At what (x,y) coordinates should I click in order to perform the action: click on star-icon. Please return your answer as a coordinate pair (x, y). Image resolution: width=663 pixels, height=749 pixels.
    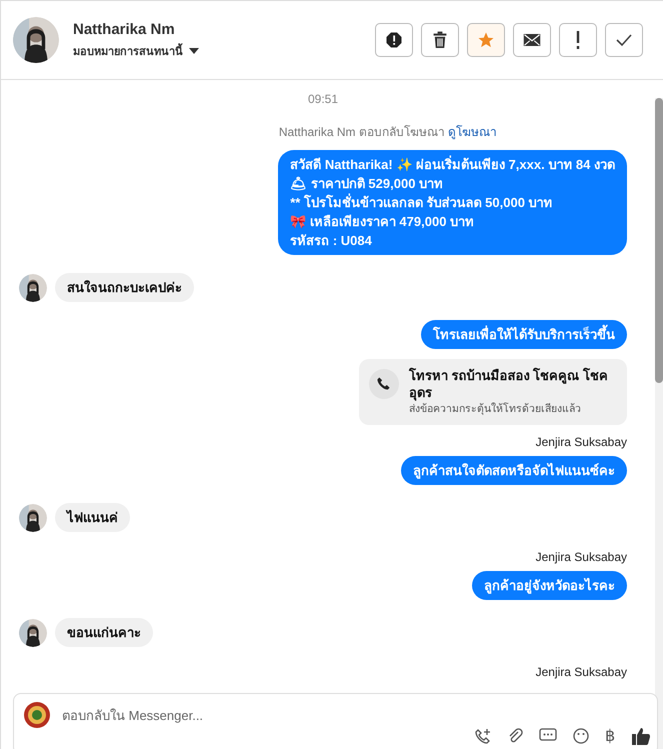
    Looking at the image, I should click on (486, 40).